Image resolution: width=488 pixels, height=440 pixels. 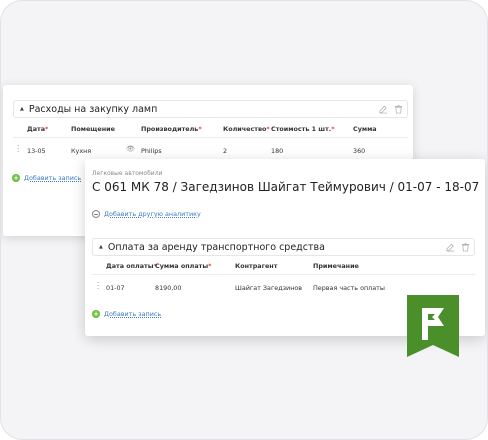 What do you see at coordinates (96, 214) in the screenshot?
I see `minus-circle-icon` at bounding box center [96, 214].